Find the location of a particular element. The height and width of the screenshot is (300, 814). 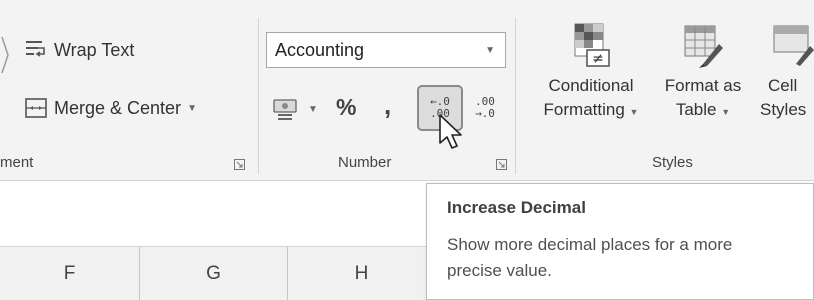

comma-style-label: , is located at coordinates (388, 105).